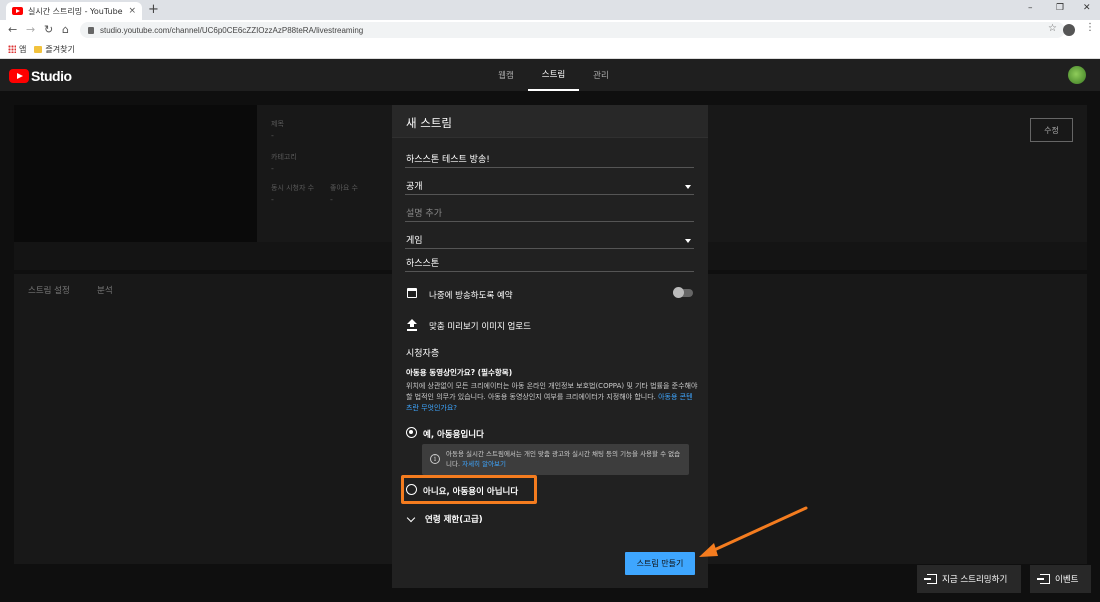 This screenshot has height=602, width=1100. I want to click on annotation-arrow, so click(753, 531).